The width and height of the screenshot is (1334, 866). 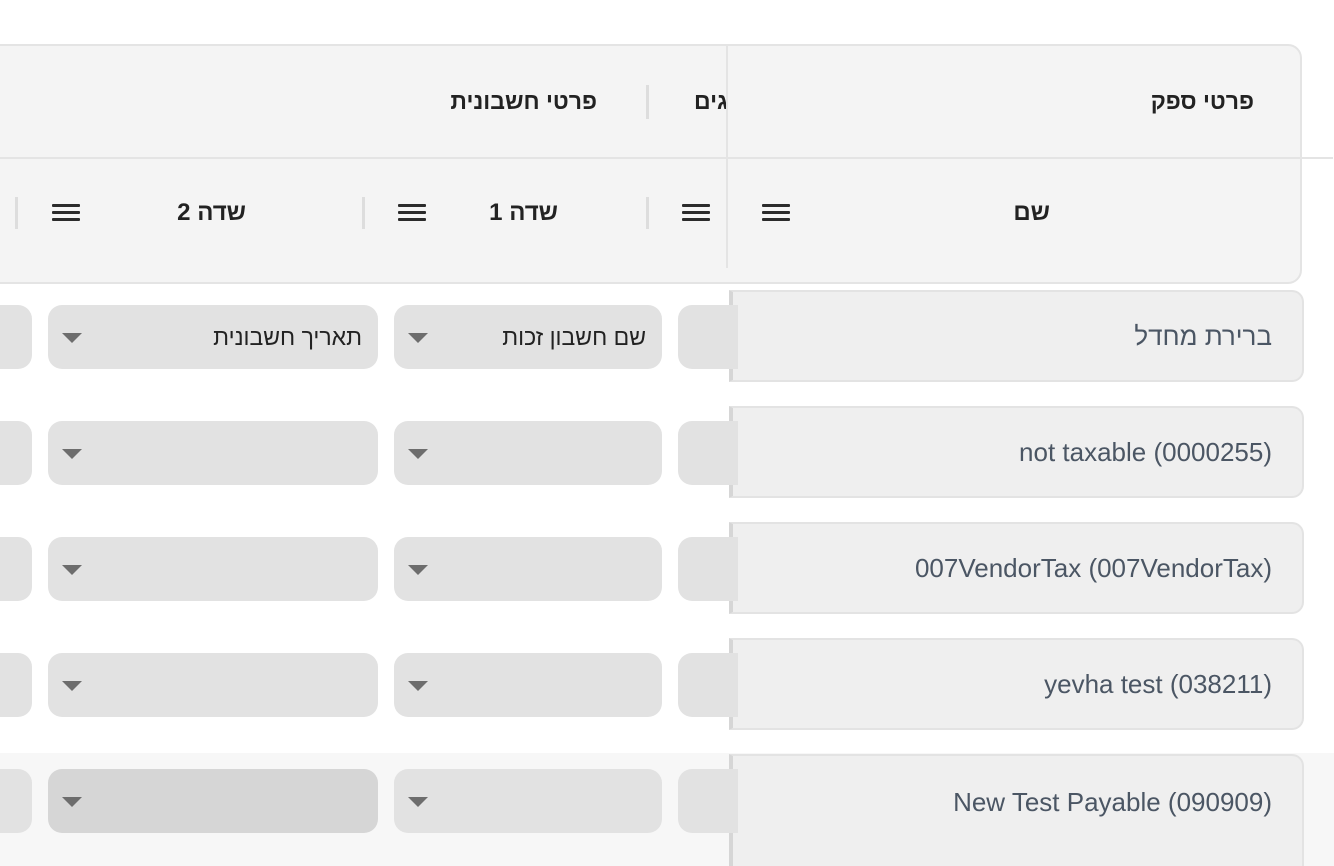 I want to click on vendor-name-cell: New Test Payable (090909), so click(x=1016, y=810).